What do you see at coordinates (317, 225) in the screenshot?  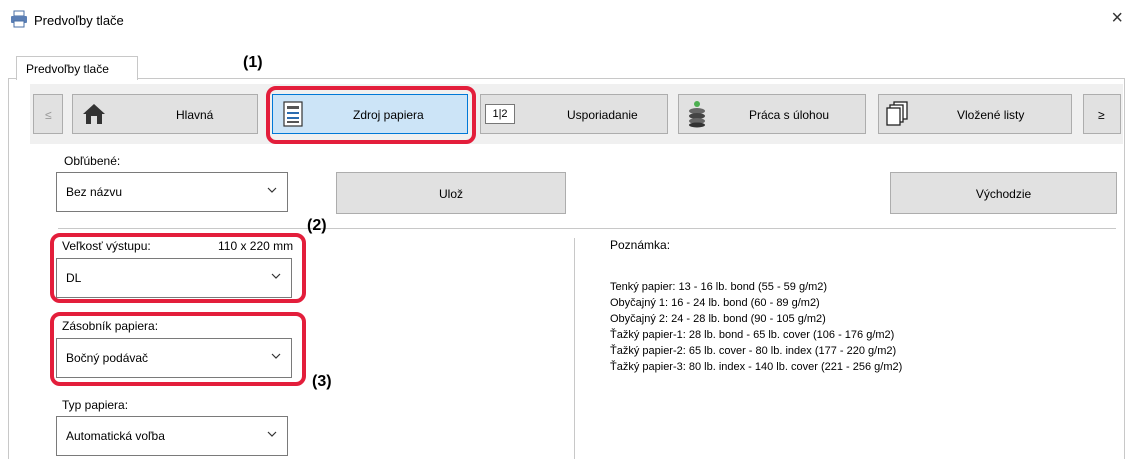 I see `callout-number-2: (2)` at bounding box center [317, 225].